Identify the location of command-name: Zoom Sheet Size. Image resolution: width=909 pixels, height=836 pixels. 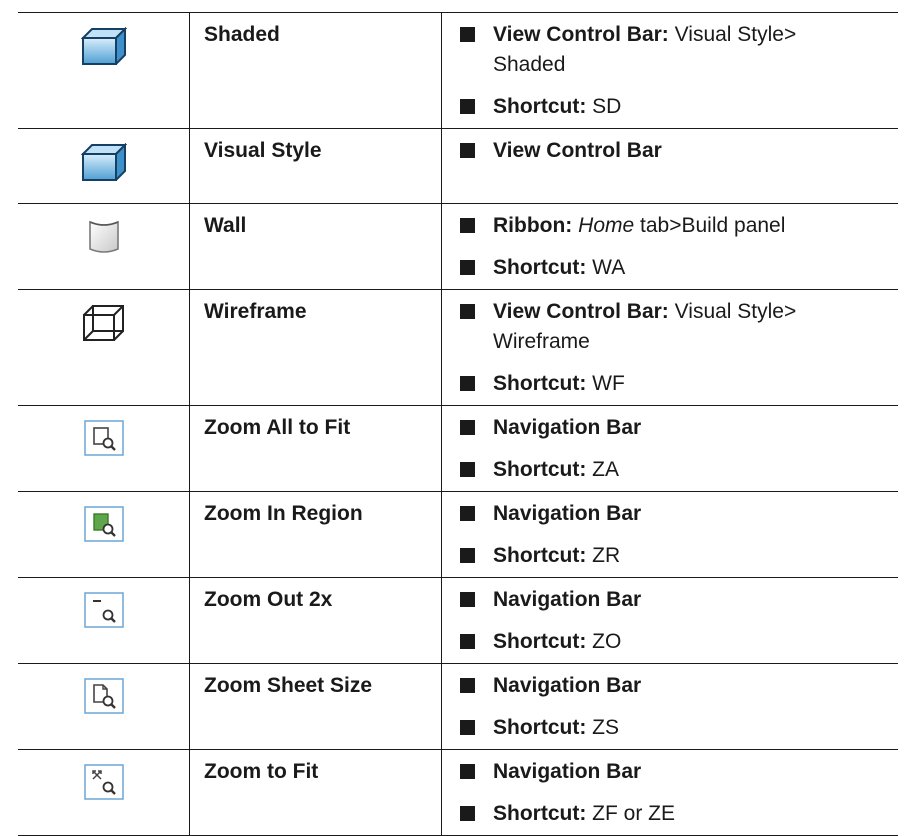
(315, 706).